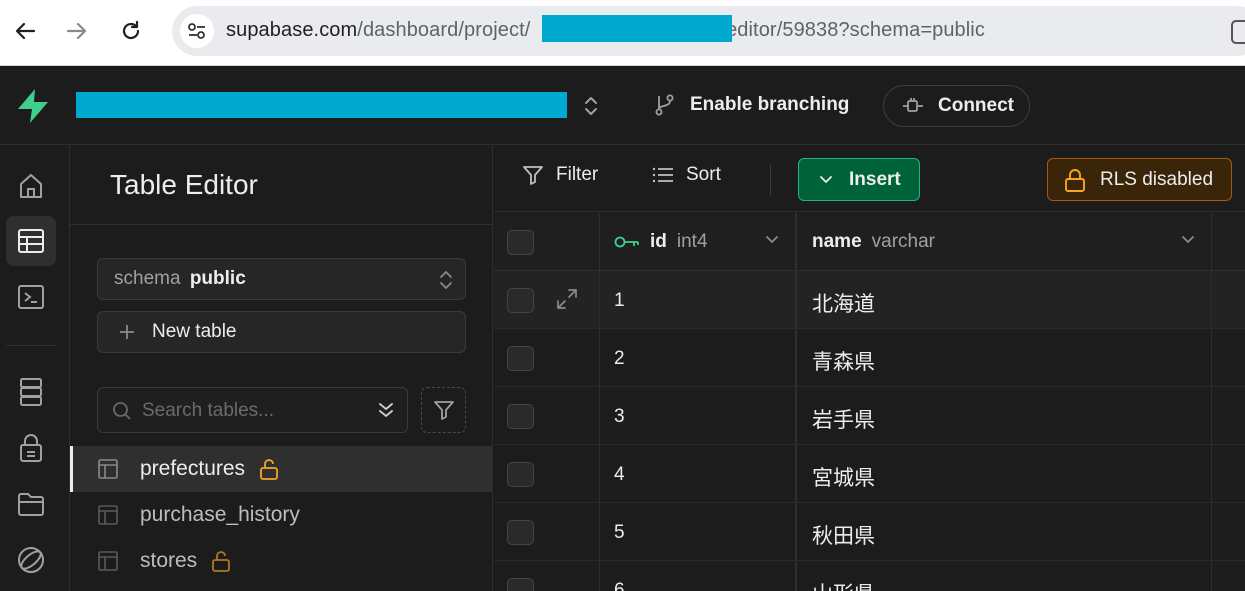 This screenshot has height=591, width=1245. What do you see at coordinates (1005, 576) in the screenshot?
I see `cell-name: 山形県` at bounding box center [1005, 576].